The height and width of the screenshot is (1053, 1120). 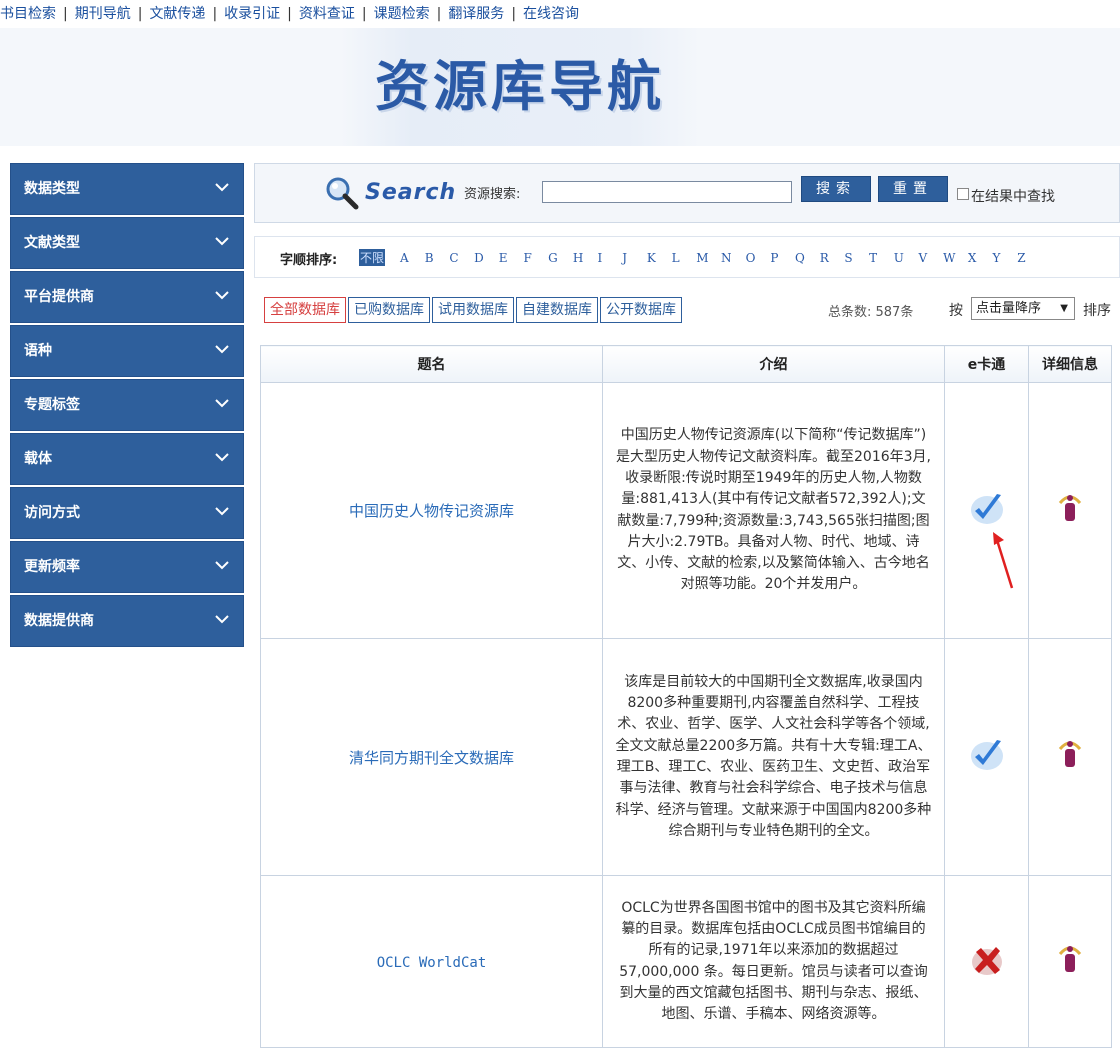 I want to click on search-label: 资源搜索:, so click(x=492, y=194).